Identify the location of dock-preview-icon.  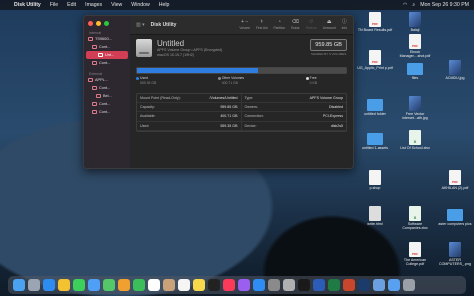
(379, 285).